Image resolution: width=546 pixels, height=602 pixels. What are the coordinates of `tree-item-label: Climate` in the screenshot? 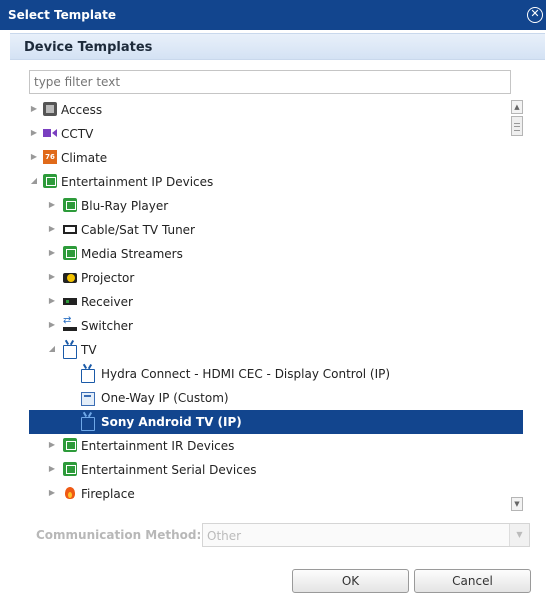 It's located at (84, 158).